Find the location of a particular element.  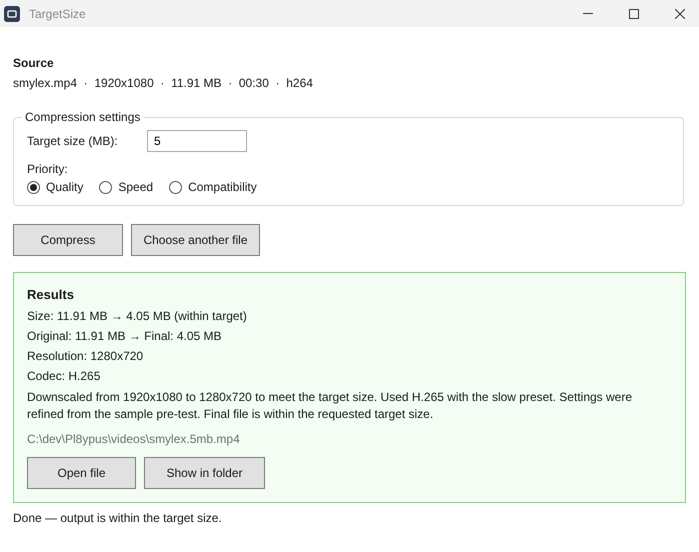

open-file-button: Open file is located at coordinates (81, 473).